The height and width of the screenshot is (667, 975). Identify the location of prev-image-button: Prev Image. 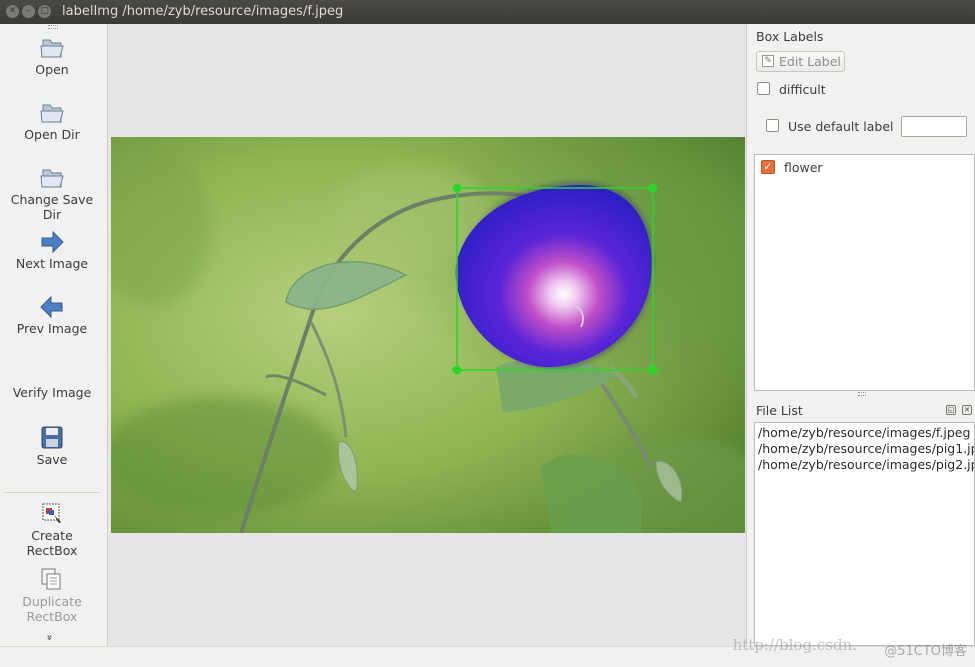
(52, 314).